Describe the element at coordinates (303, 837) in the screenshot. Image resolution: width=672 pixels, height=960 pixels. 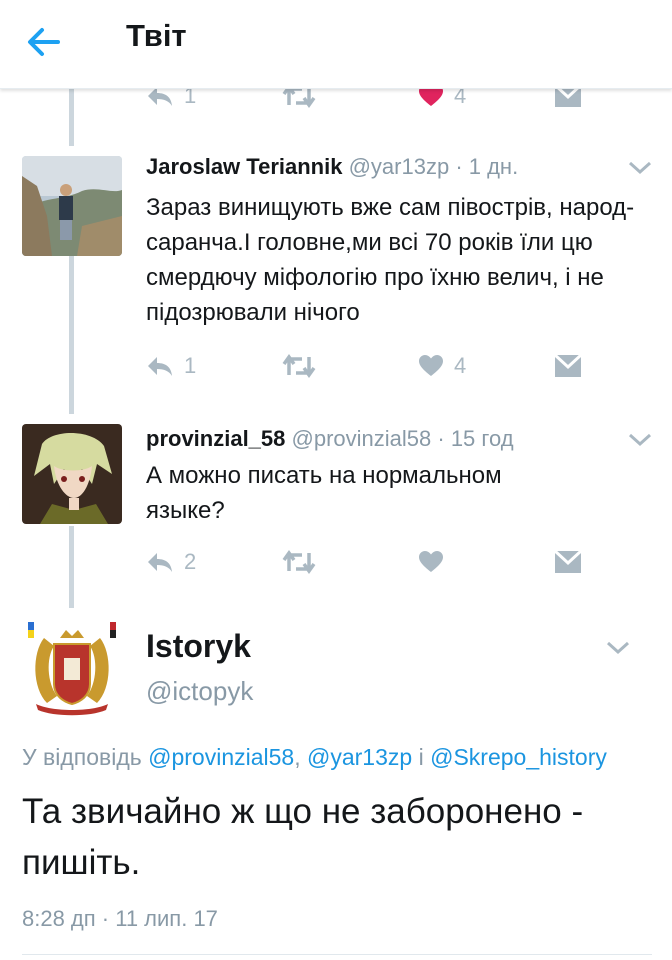
I see `tweet-text: Та звичайно ж що не заборонено - пишіть.` at that location.